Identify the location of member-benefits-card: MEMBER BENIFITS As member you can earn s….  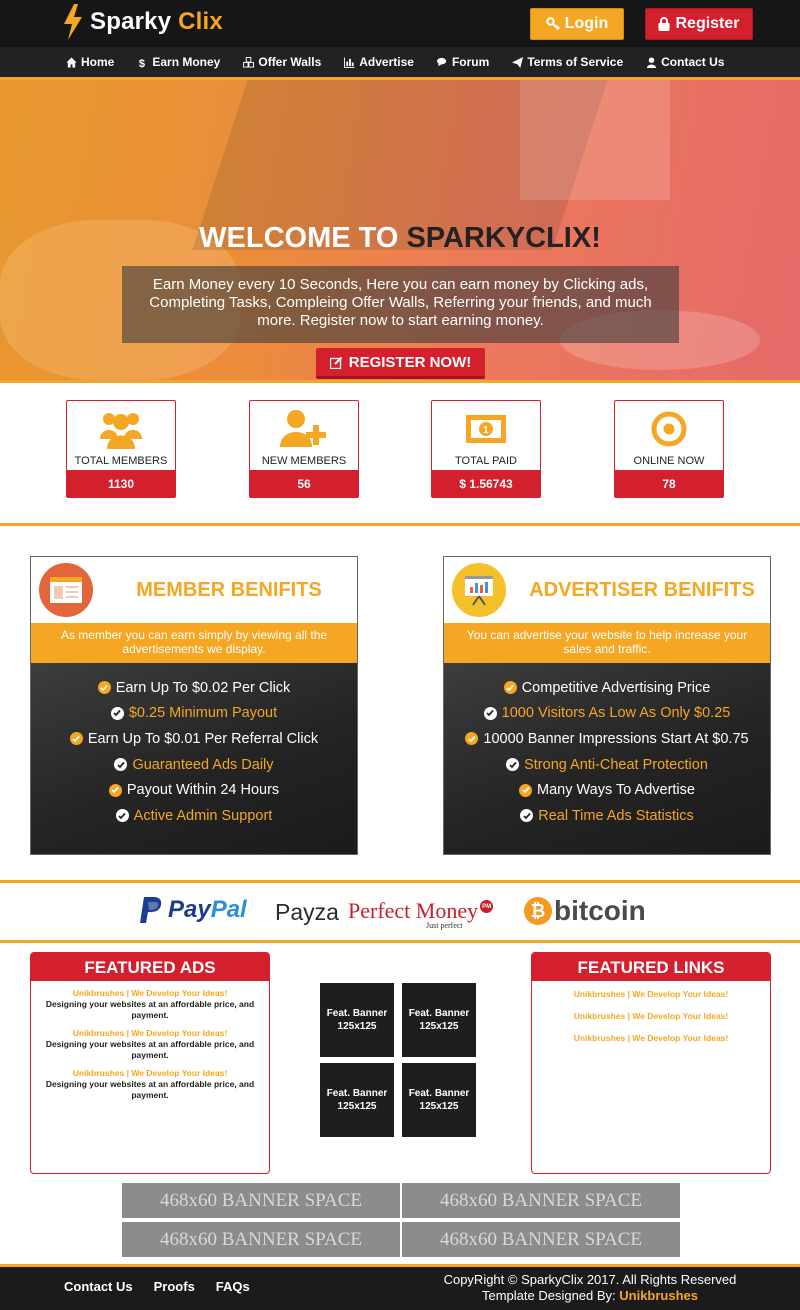
(194, 705).